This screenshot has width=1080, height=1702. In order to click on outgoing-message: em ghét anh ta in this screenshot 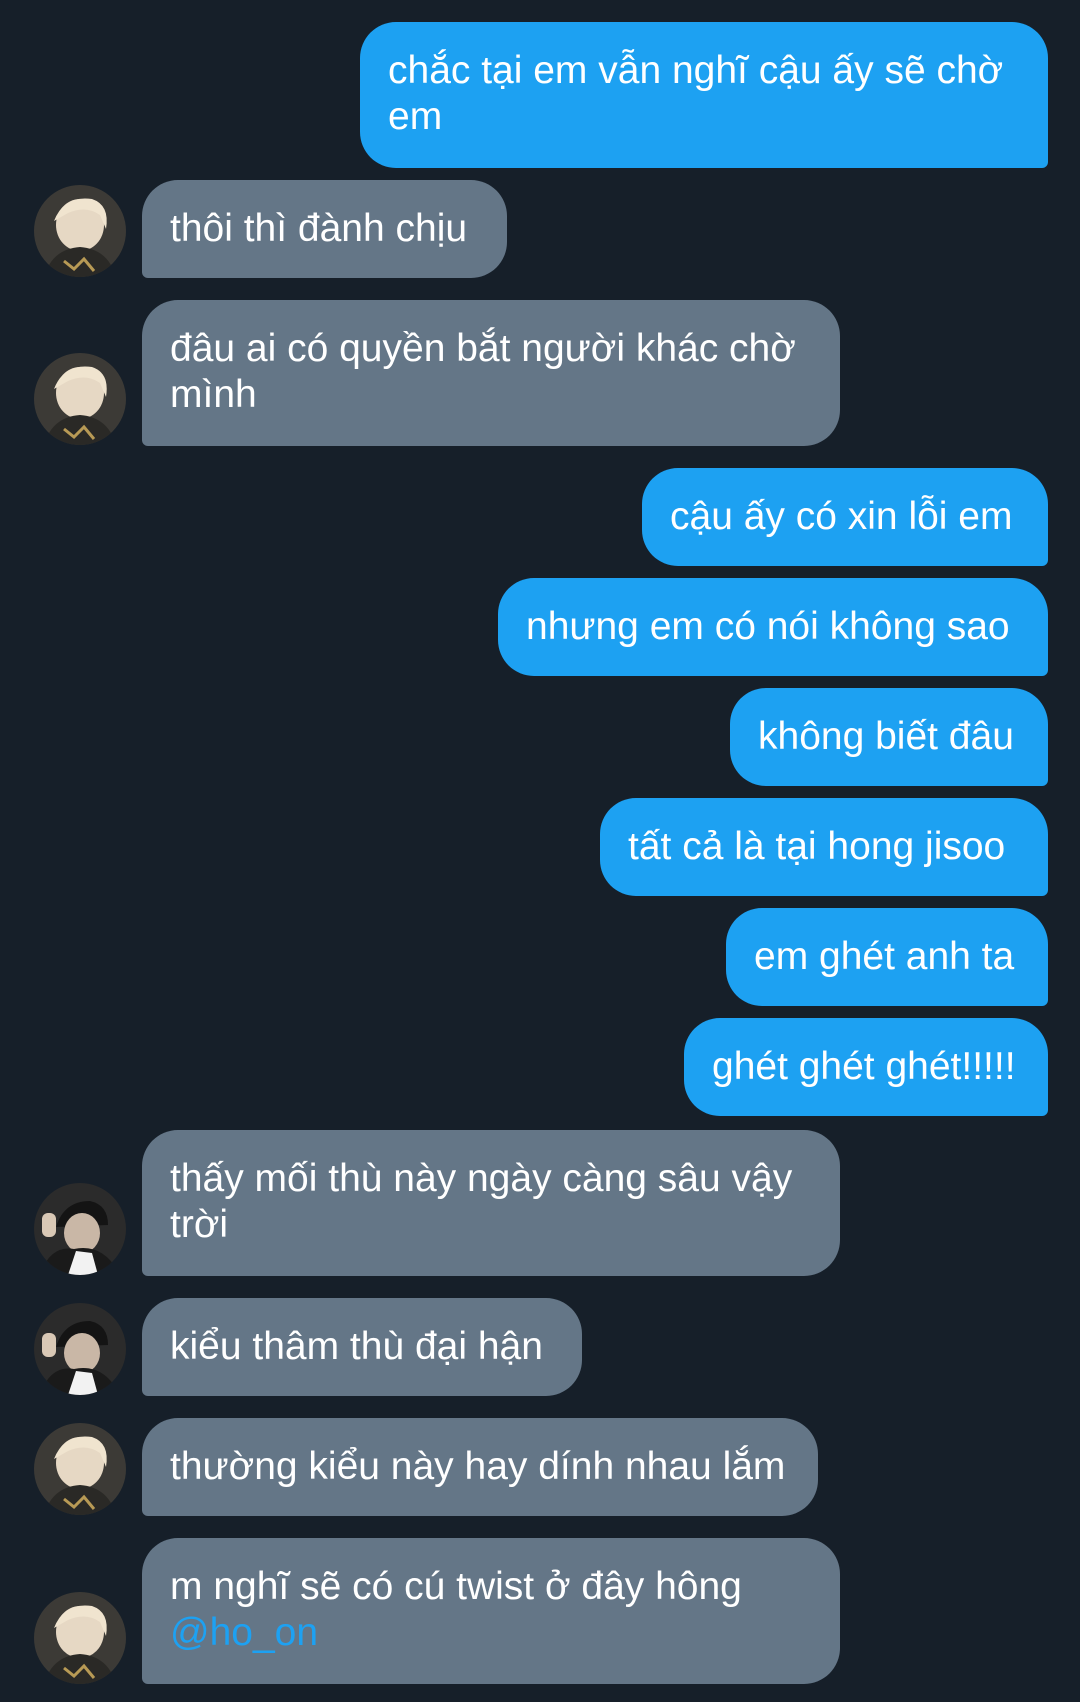, I will do `click(887, 957)`.